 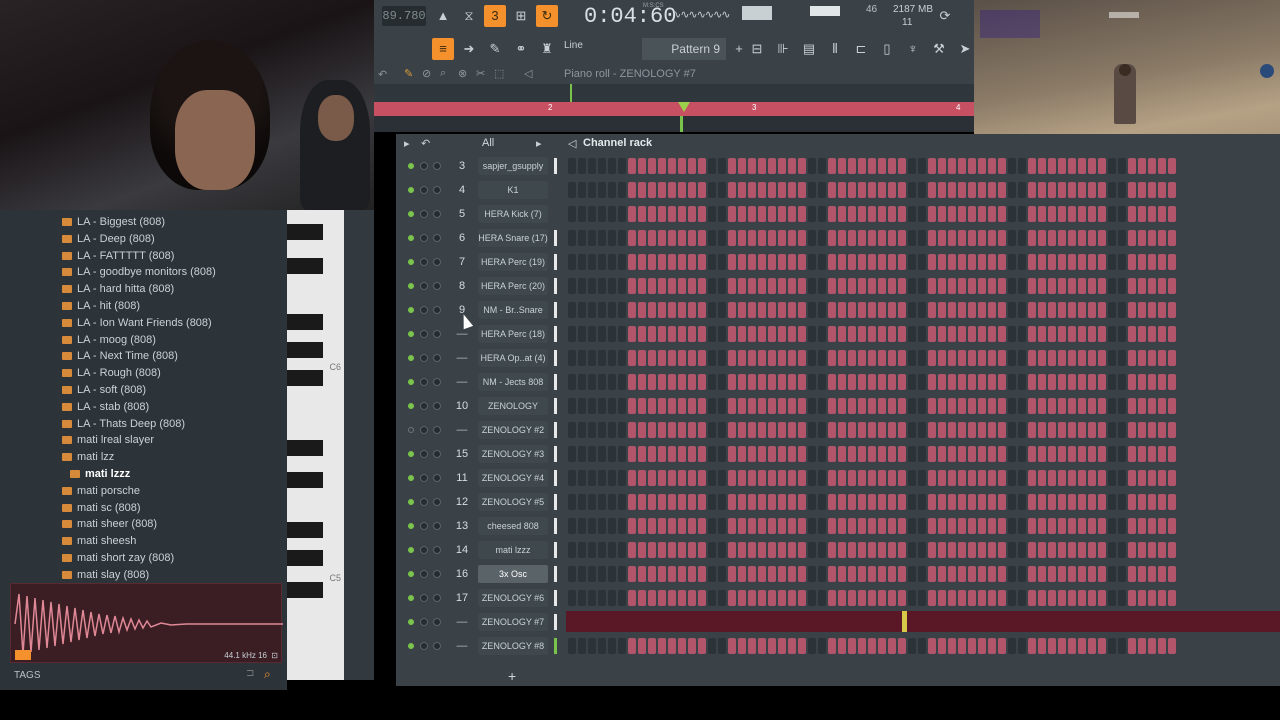 I want to click on snap-selector: Line, so click(x=573, y=45).